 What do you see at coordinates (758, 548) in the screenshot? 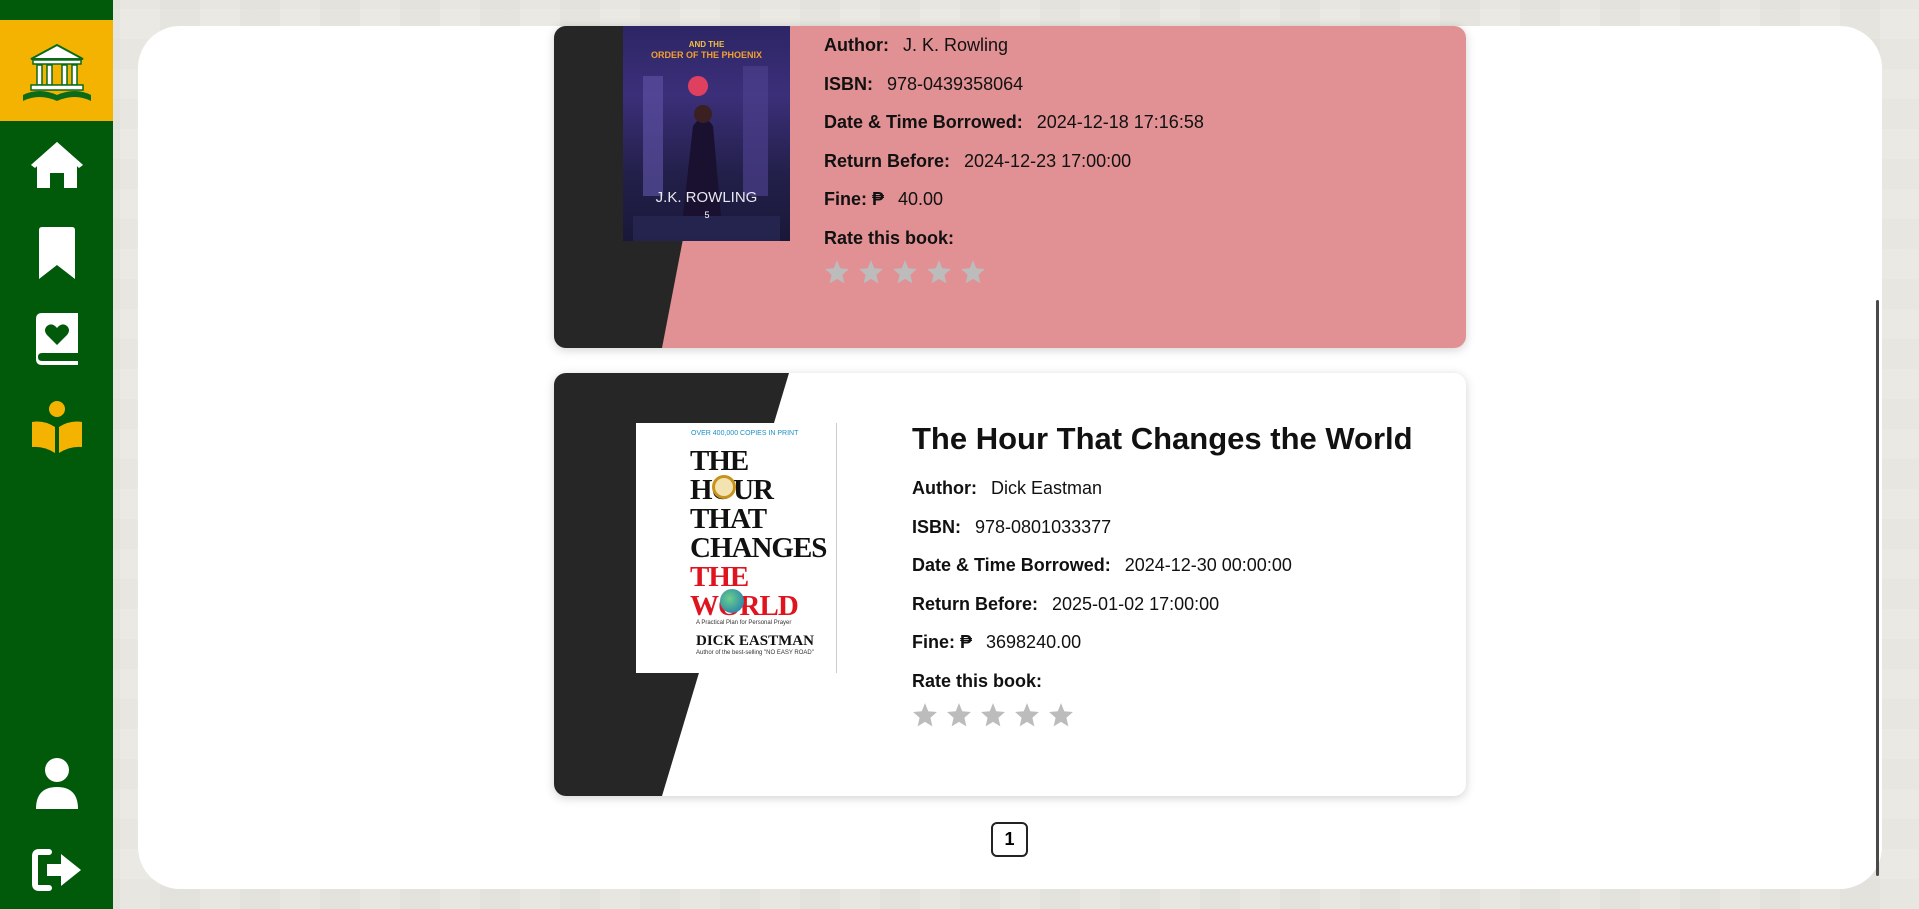
I see `cover-line: CHANGES` at bounding box center [758, 548].